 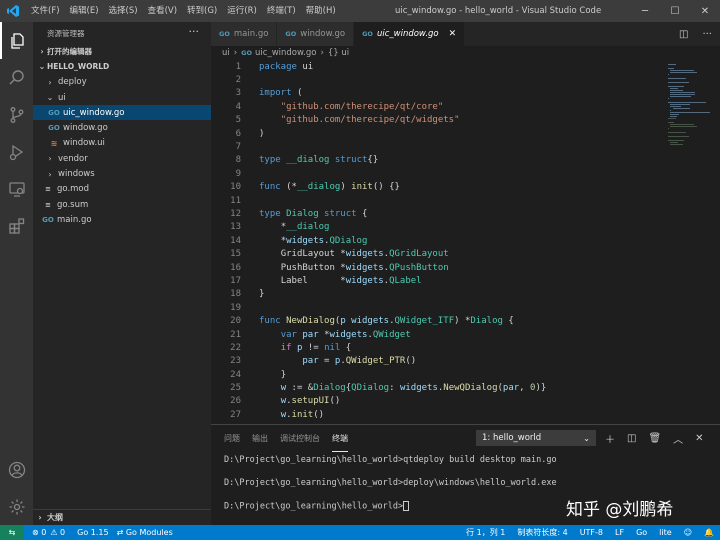 What do you see at coordinates (48, 189) in the screenshot?
I see `mod-file-icon: ≡` at bounding box center [48, 189].